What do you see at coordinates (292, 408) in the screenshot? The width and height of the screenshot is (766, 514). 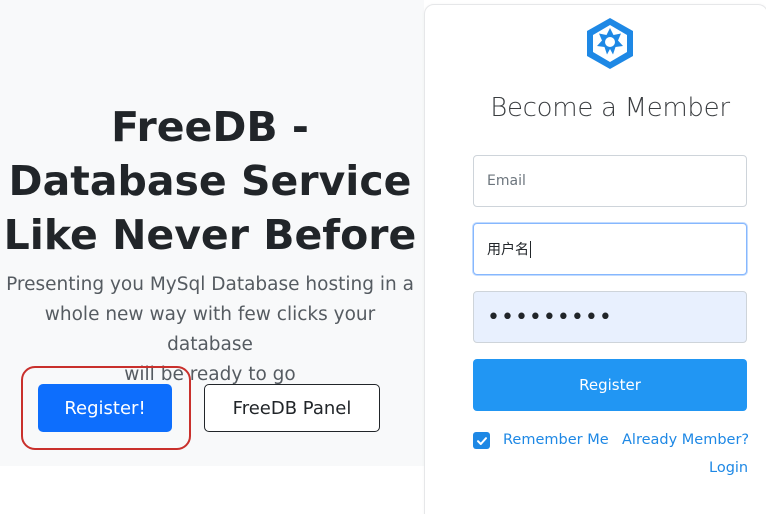 I see `freedb-panel-button: FreeDB Panel` at bounding box center [292, 408].